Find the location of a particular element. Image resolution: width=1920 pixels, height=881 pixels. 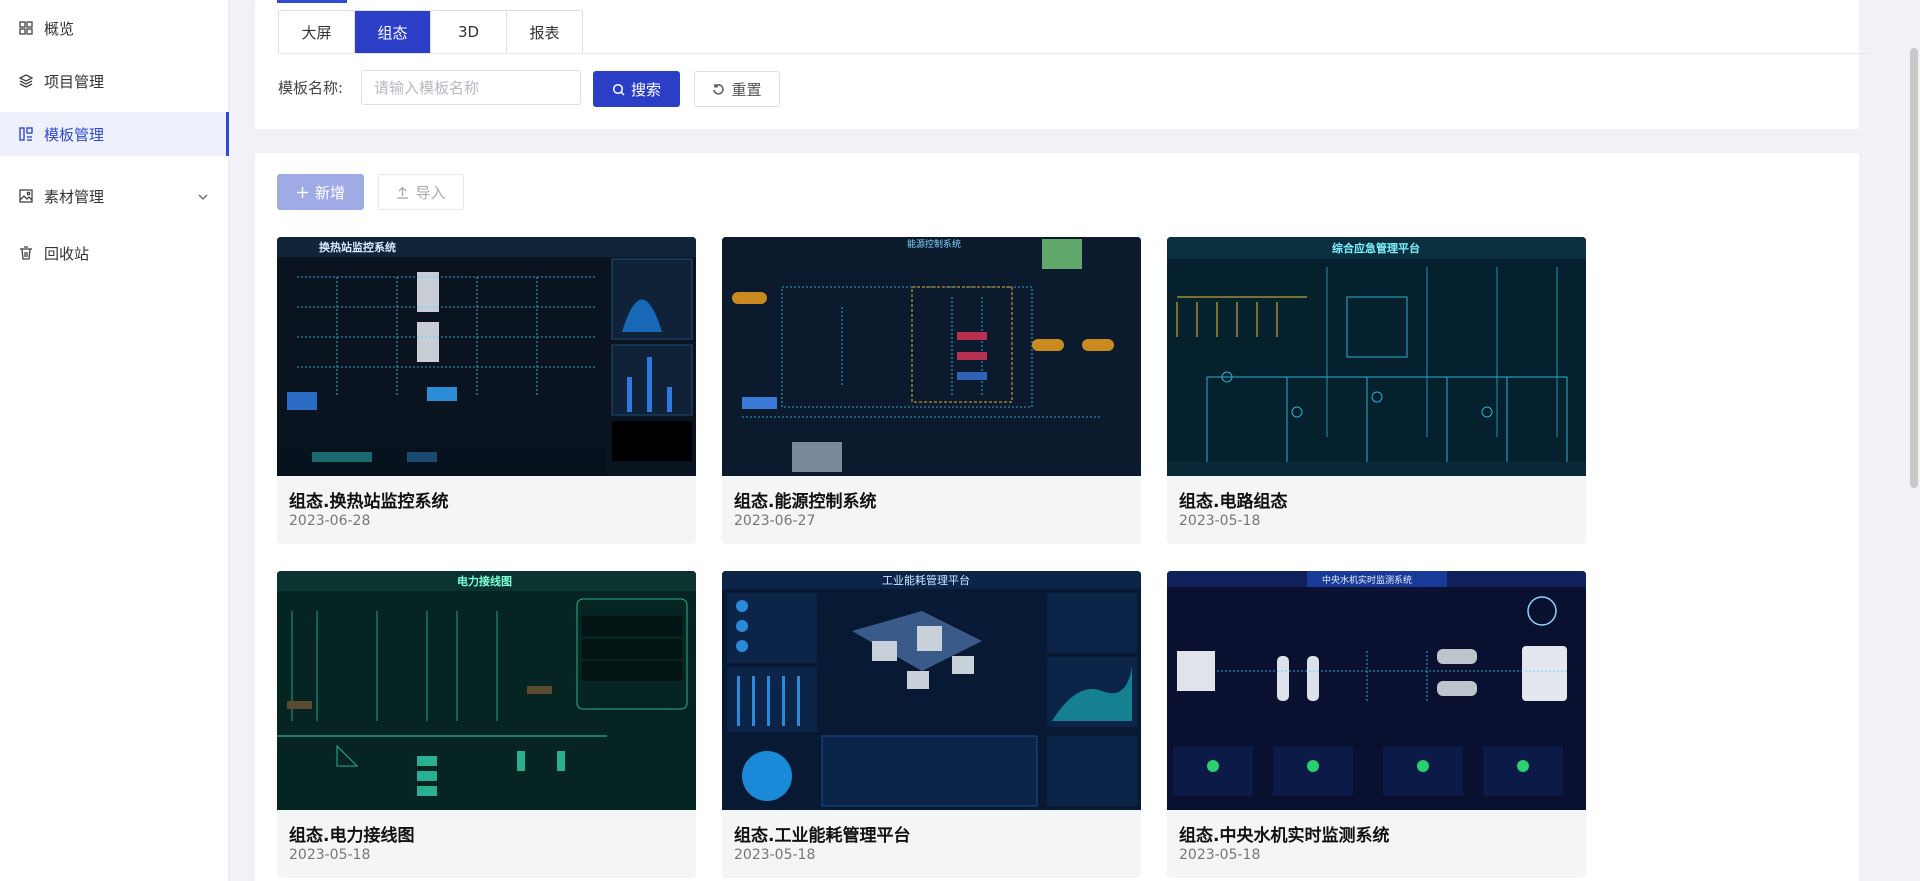

svg-text: 综合应急管理平台 is located at coordinates (1376, 248).